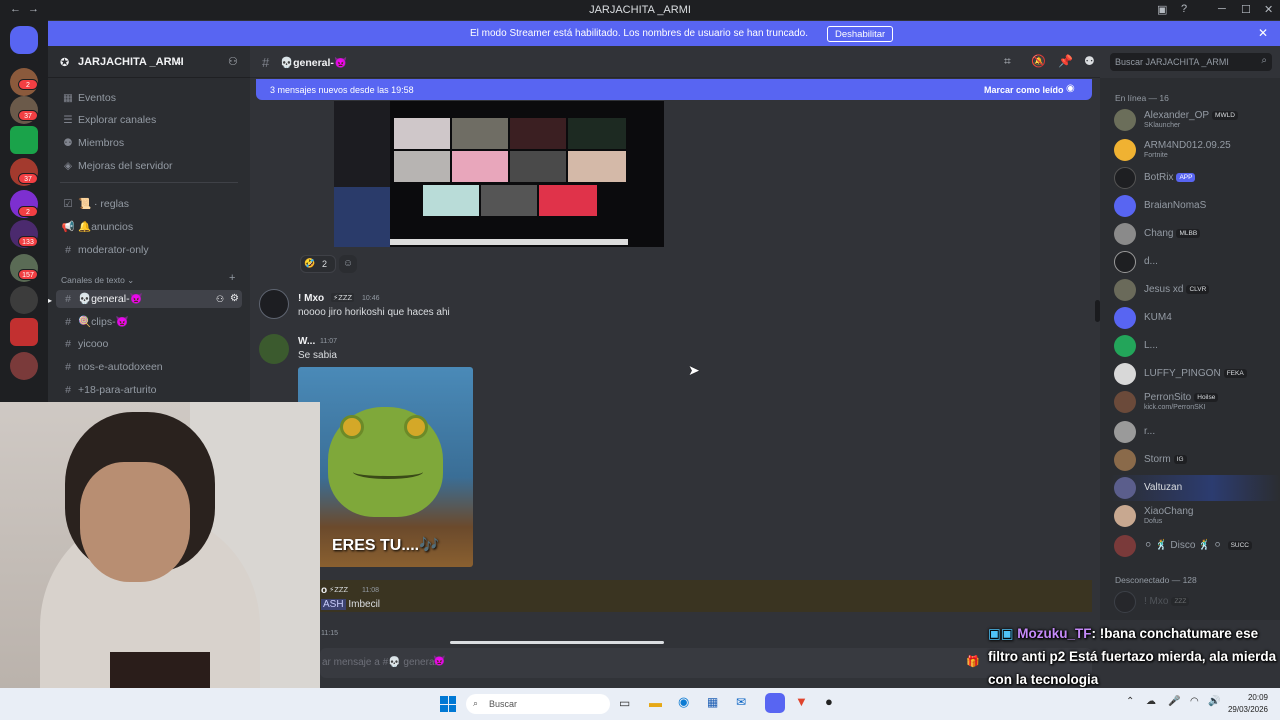  I want to click on message-timestamp: 11:07, so click(328, 341).